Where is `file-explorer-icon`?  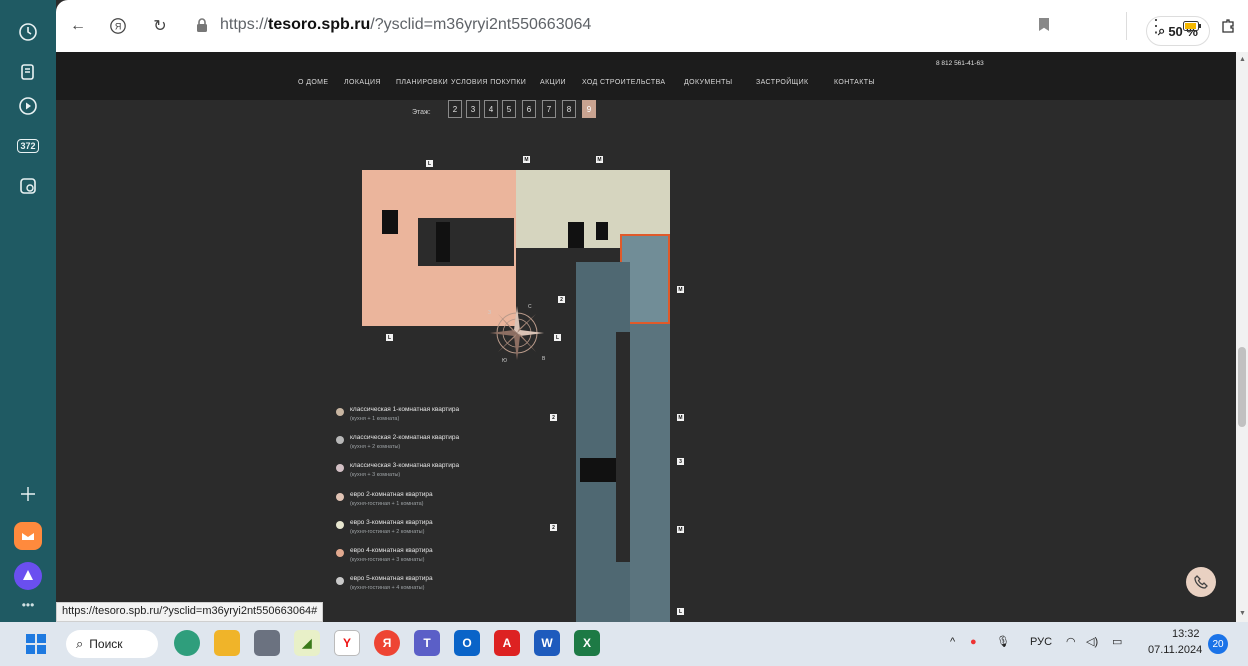
file-explorer-icon is located at coordinates (227, 643).